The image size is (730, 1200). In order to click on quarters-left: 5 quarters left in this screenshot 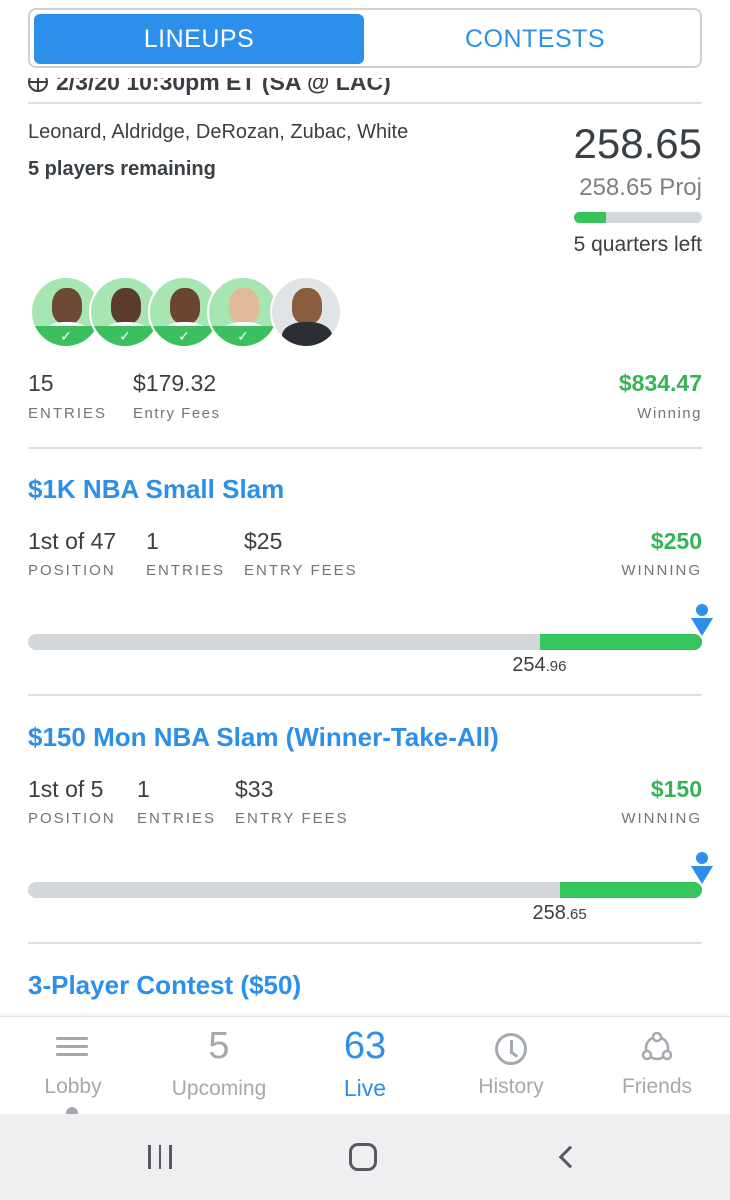, I will do `click(637, 244)`.